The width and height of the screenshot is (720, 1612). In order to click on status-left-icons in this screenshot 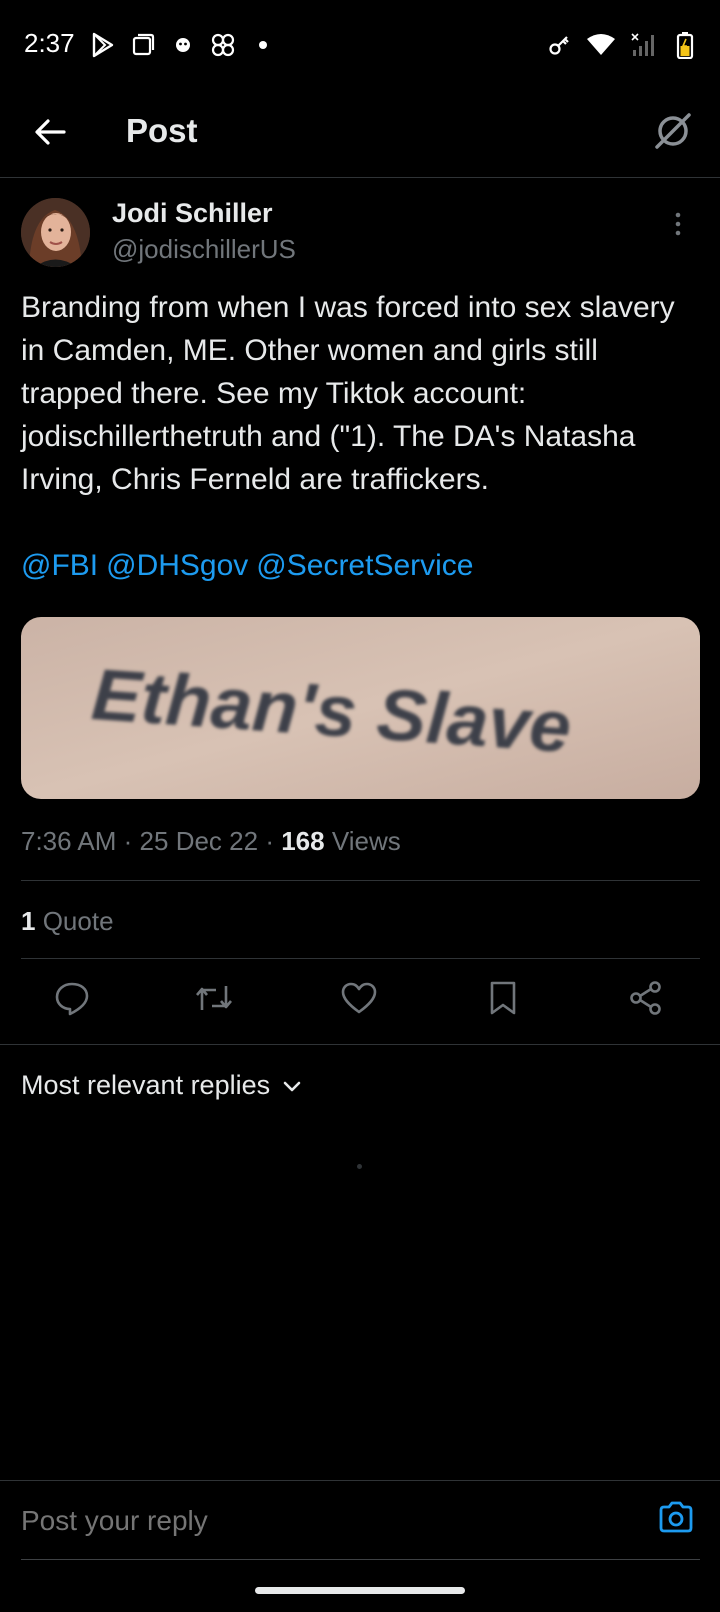, I will do `click(183, 45)`.